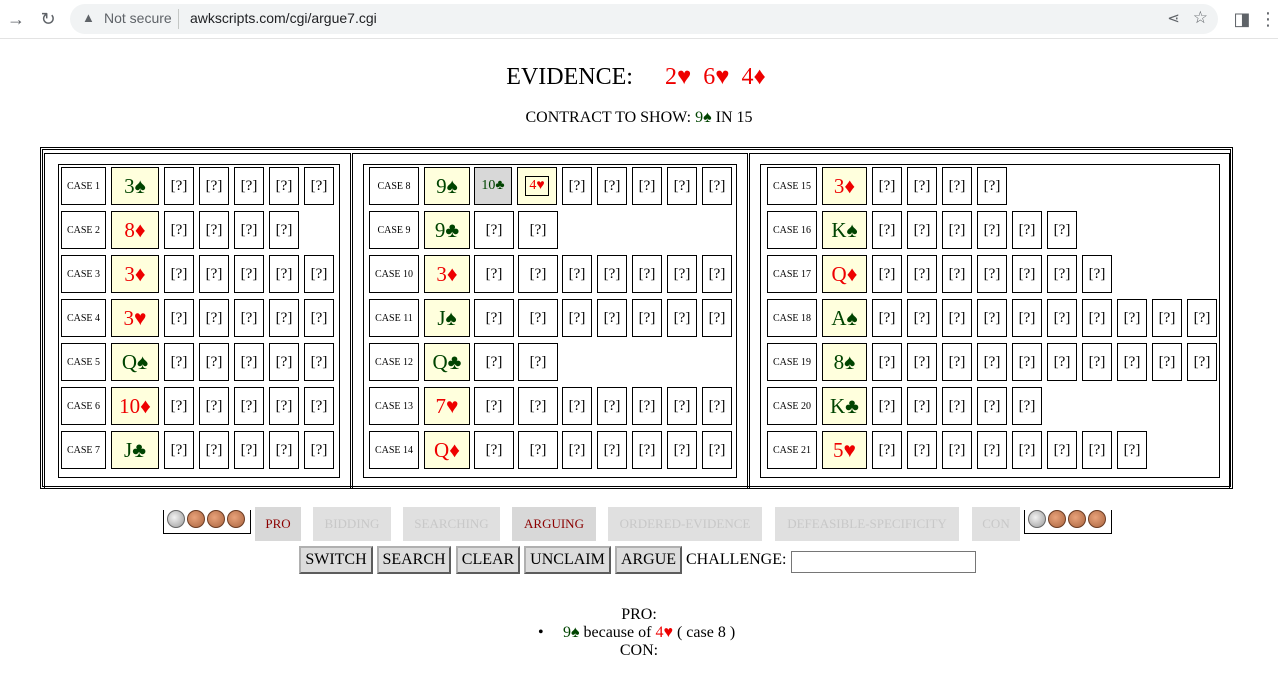  I want to click on case-label: CASE 9, so click(394, 230).